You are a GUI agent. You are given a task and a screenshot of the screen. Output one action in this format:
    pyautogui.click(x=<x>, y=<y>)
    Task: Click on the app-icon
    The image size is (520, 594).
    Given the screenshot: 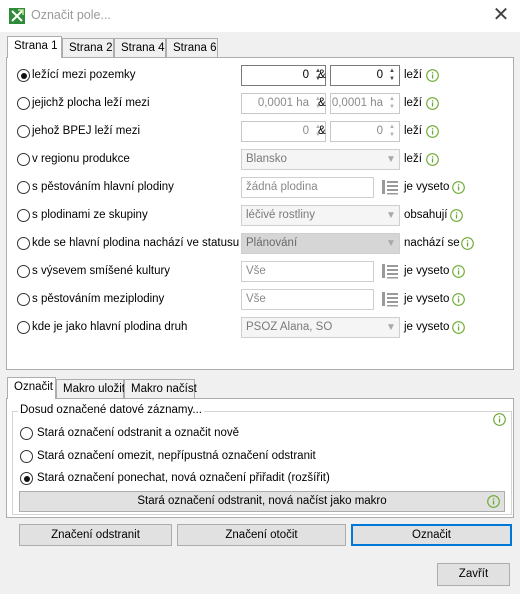 What is the action you would take?
    pyautogui.click(x=17, y=16)
    